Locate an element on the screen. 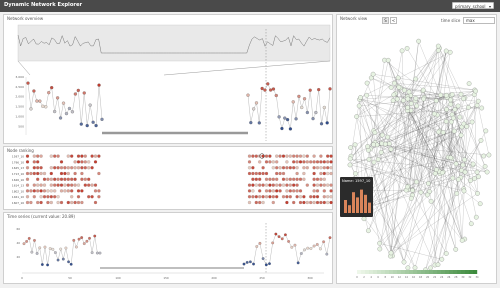 The height and width of the screenshot is (288, 500). legend-tick-label: 8 is located at coordinates (385, 277).